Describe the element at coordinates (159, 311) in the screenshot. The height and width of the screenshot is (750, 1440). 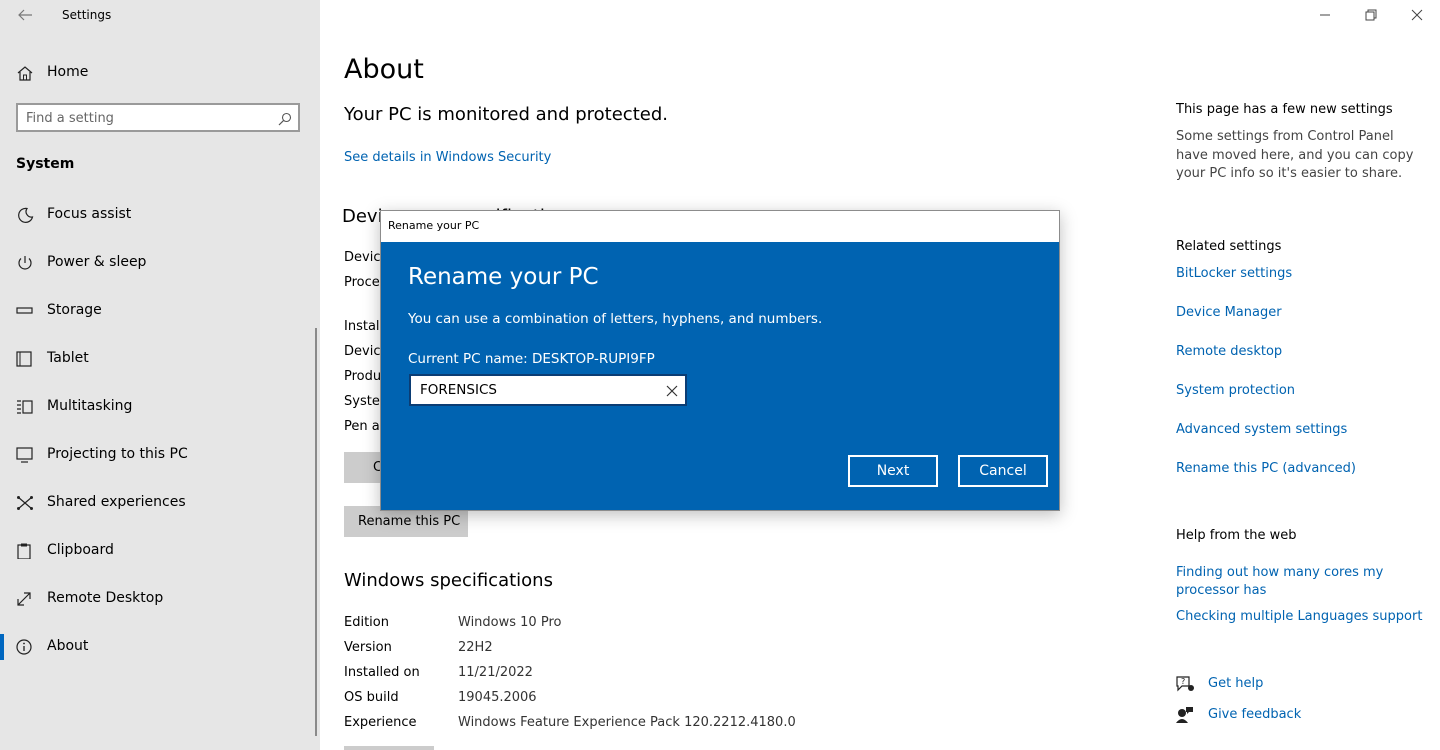
I see `sidebar-item-storage: Storage` at that location.